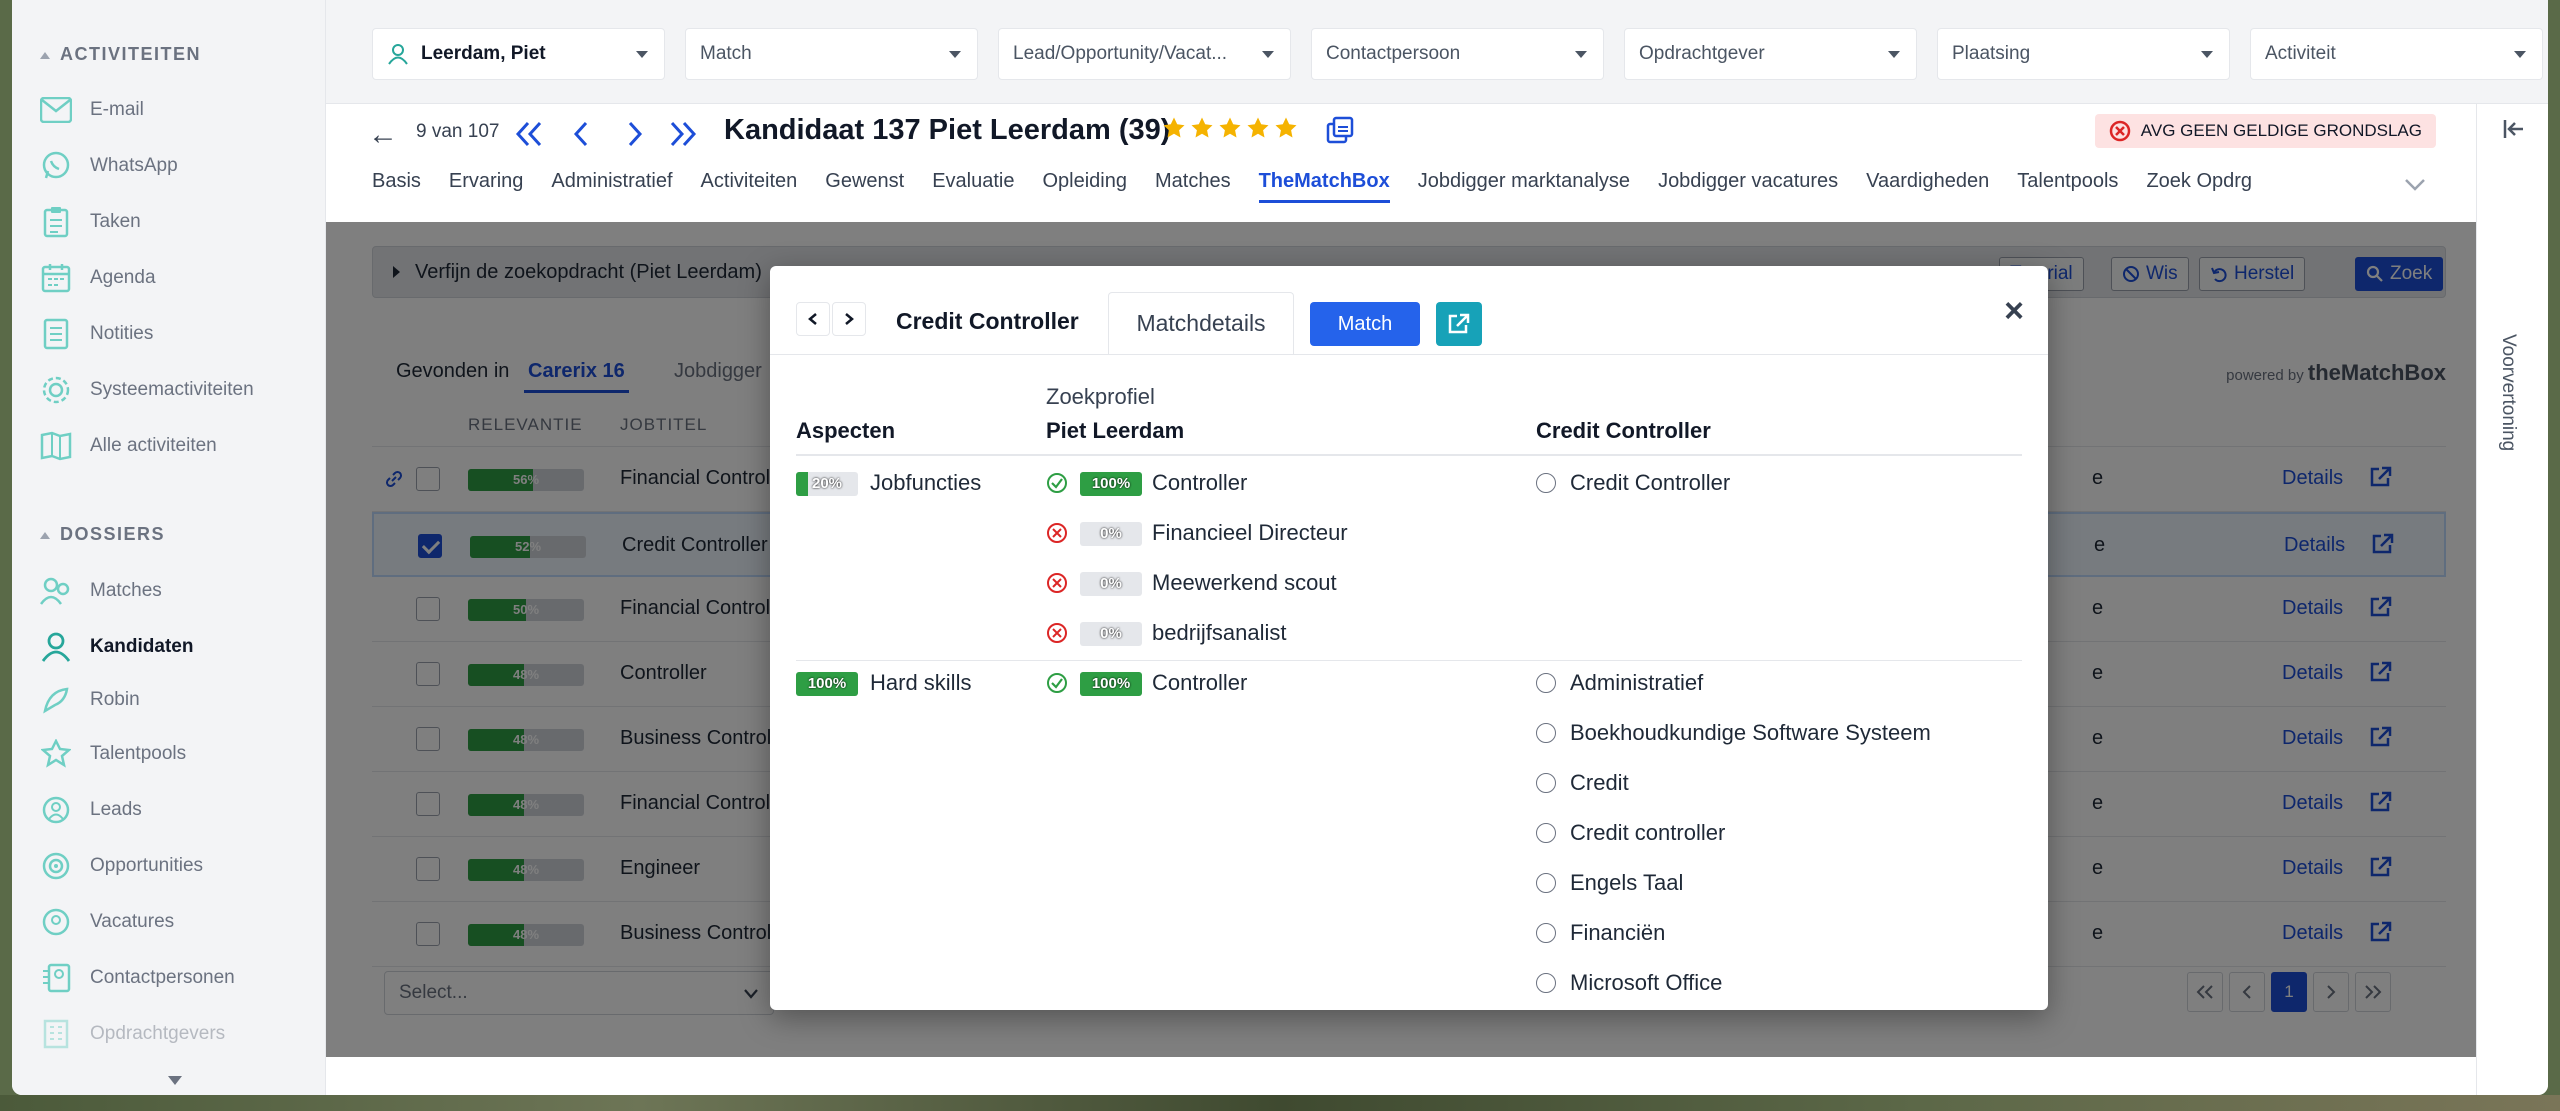  I want to click on sidebar-item-whatsapp: WhatsApp, so click(109, 166).